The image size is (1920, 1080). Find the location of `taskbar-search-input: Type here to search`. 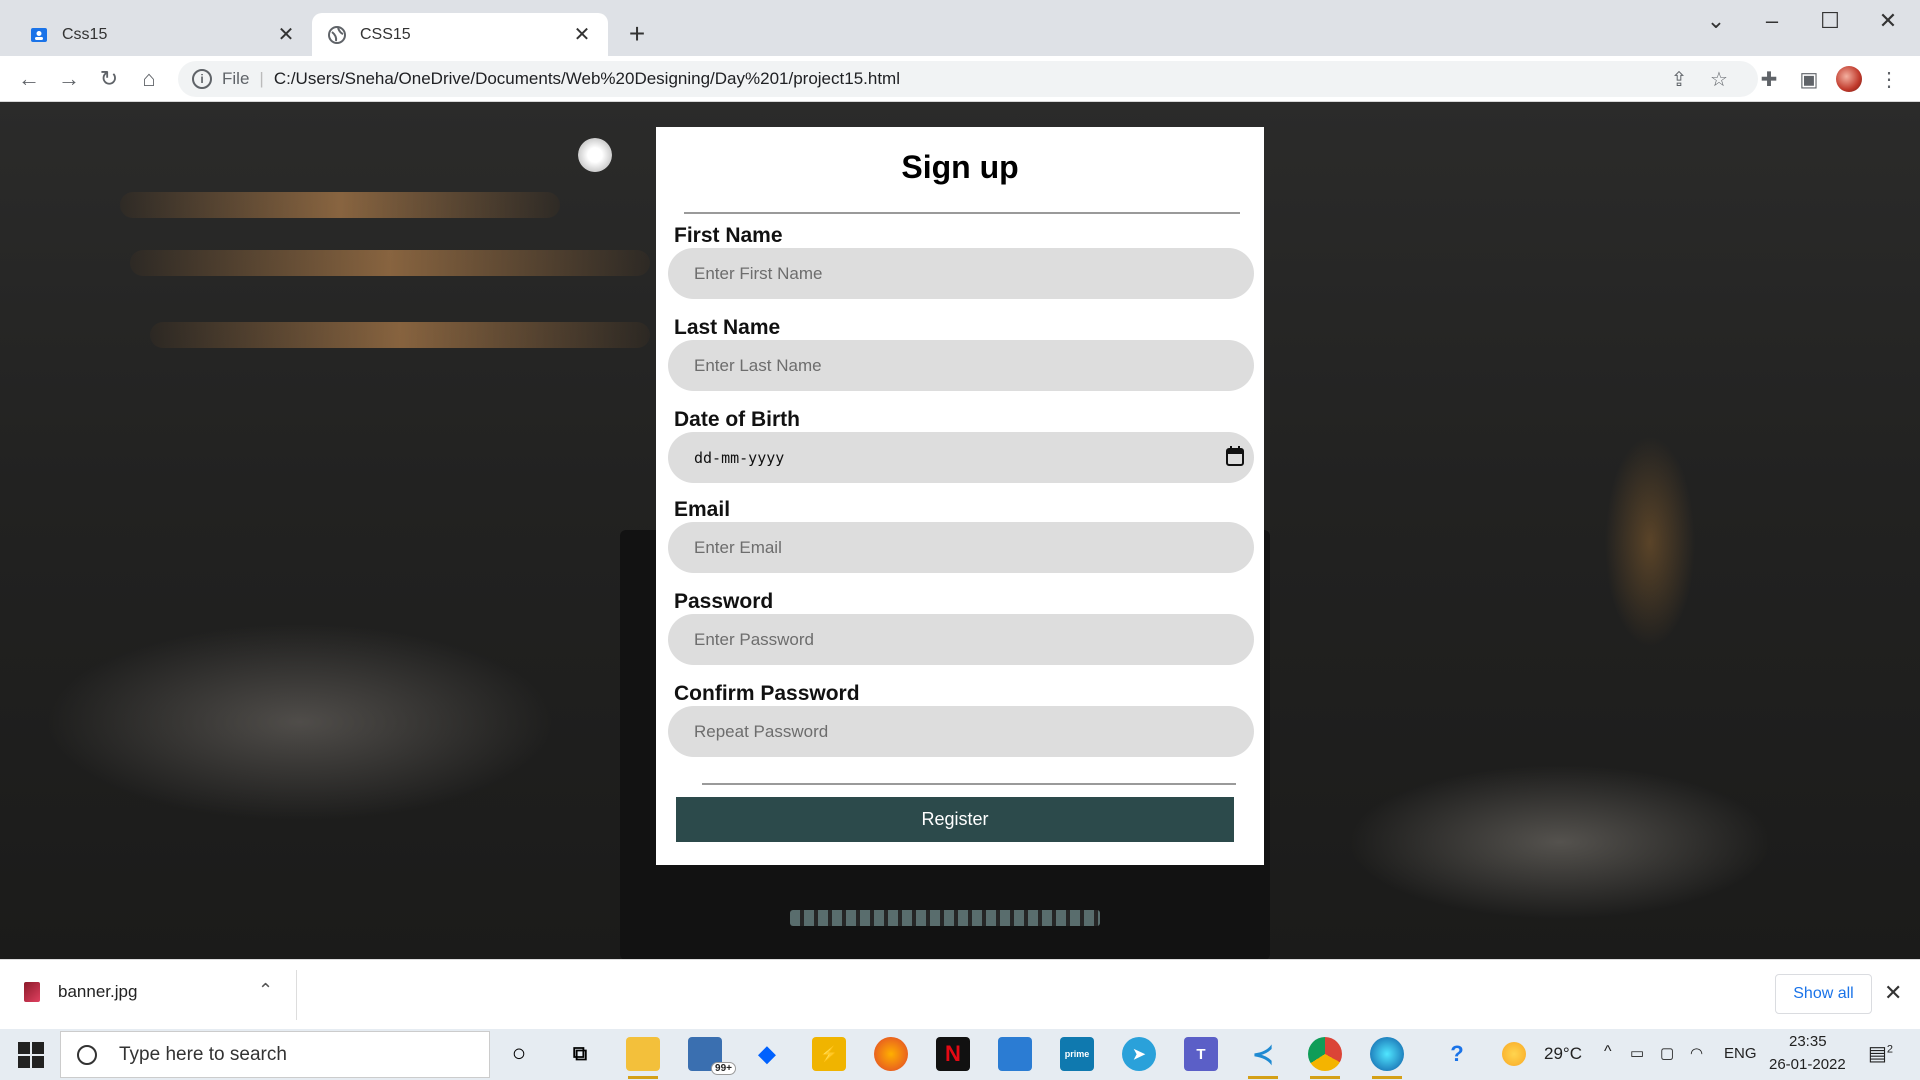

taskbar-search-input: Type here to search is located at coordinates (275, 1054).